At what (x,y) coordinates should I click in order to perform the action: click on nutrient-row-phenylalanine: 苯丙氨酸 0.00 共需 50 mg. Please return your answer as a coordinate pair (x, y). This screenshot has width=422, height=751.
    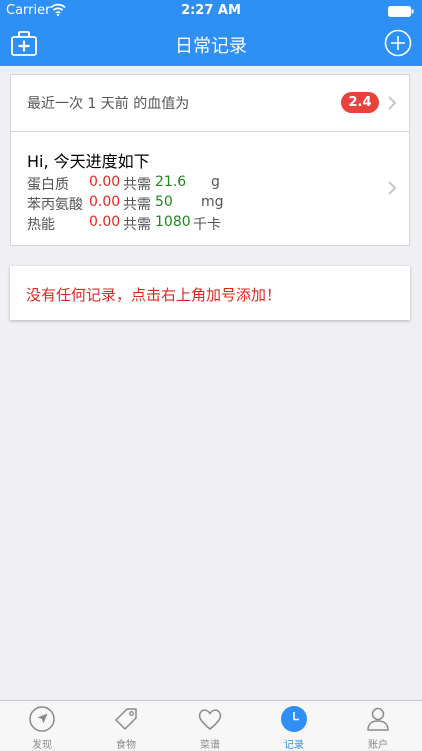
    Looking at the image, I should click on (212, 204).